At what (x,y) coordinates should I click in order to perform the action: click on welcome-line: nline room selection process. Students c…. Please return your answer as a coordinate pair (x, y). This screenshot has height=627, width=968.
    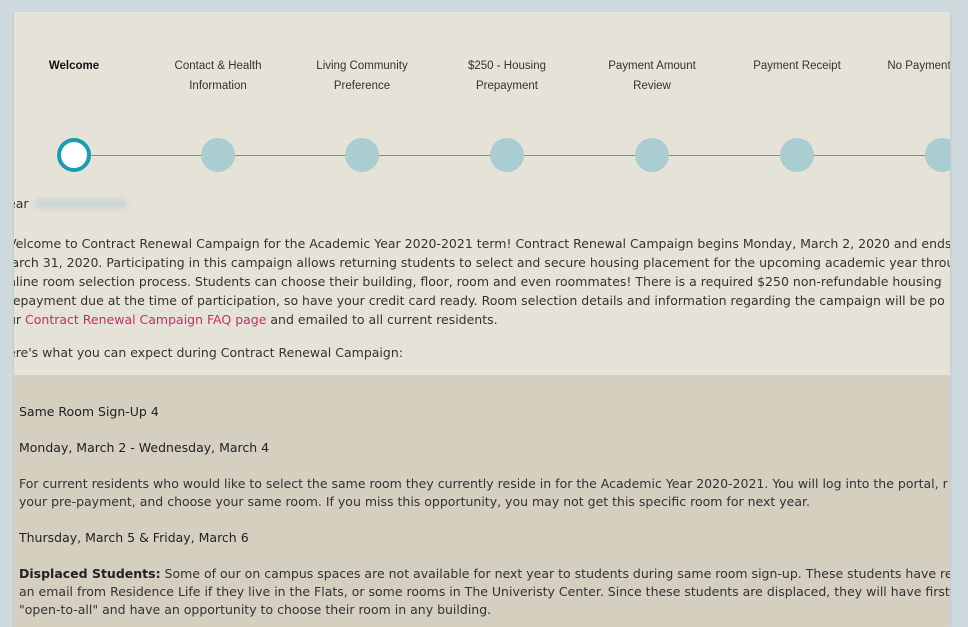
    Looking at the image, I should click on (478, 281).